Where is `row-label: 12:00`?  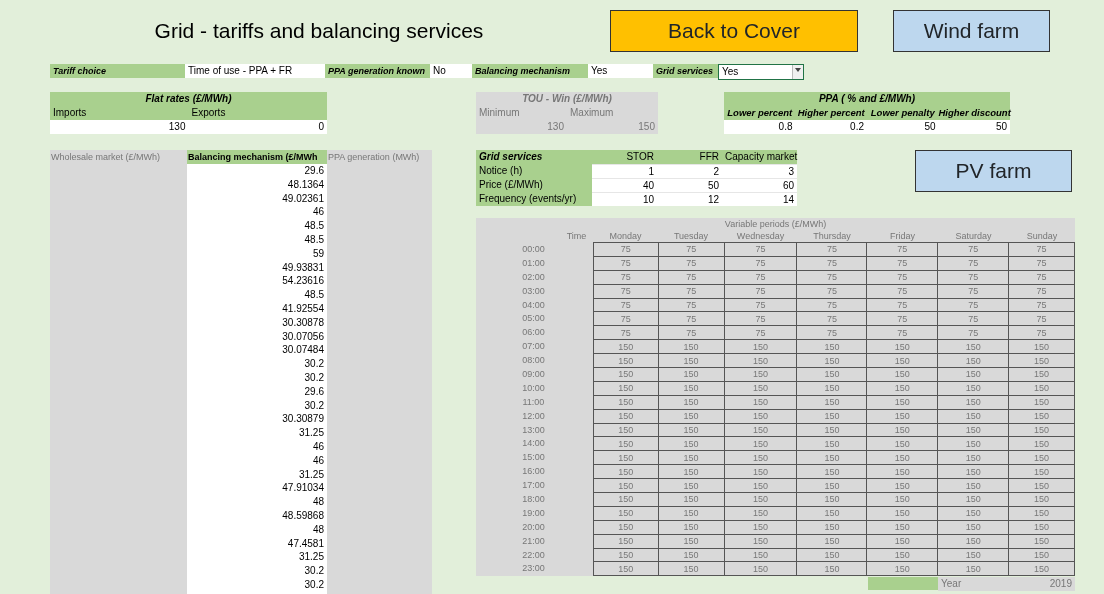
row-label: 12:00 is located at coordinates (533, 416).